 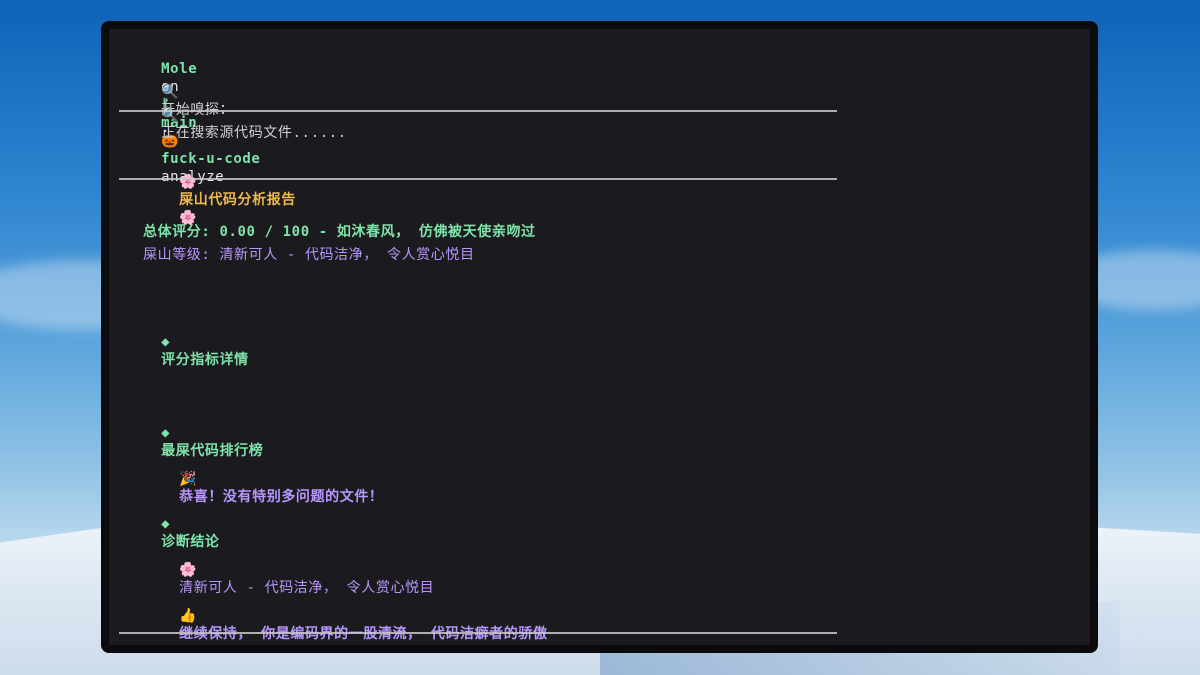 I want to click on metrics-title-text: 评分指标详情, so click(x=205, y=360).